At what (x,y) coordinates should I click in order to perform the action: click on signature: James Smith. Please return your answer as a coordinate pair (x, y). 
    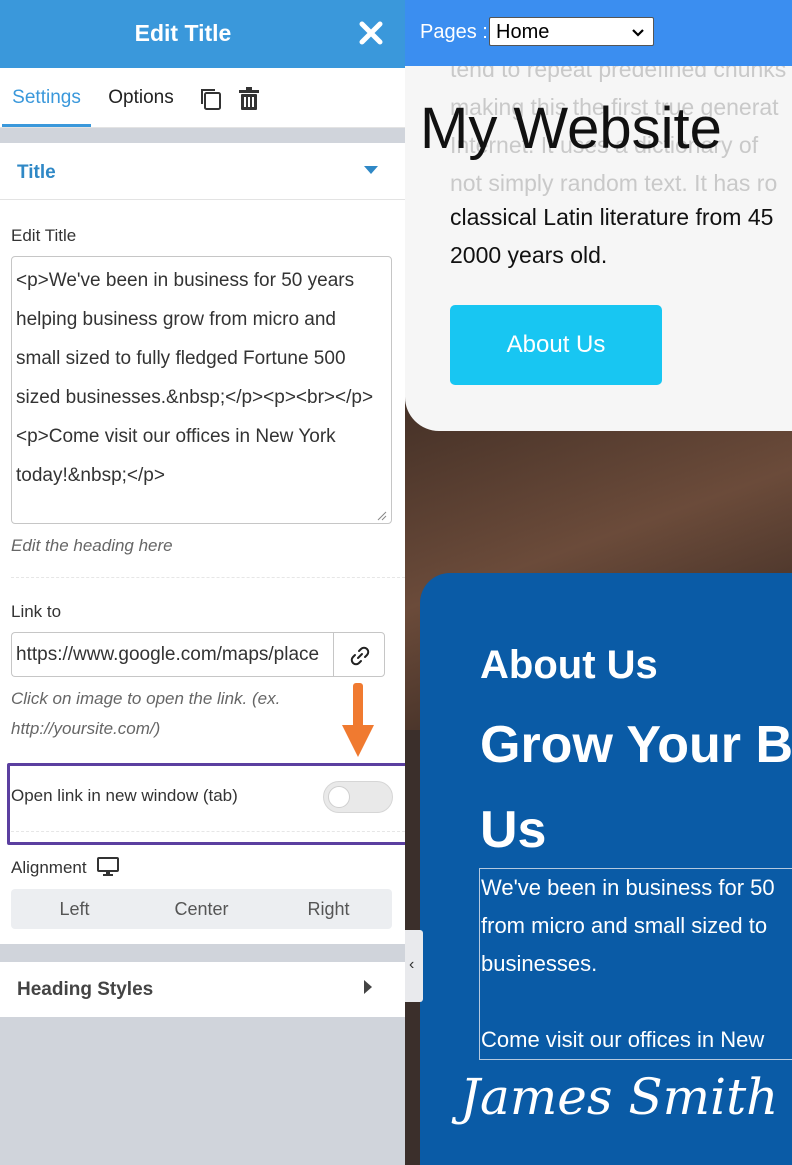
    Looking at the image, I should click on (619, 1097).